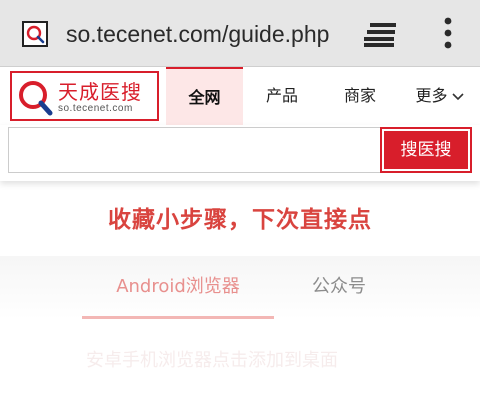 The height and width of the screenshot is (406, 480). I want to click on search-logo-icon, so click(35, 100).